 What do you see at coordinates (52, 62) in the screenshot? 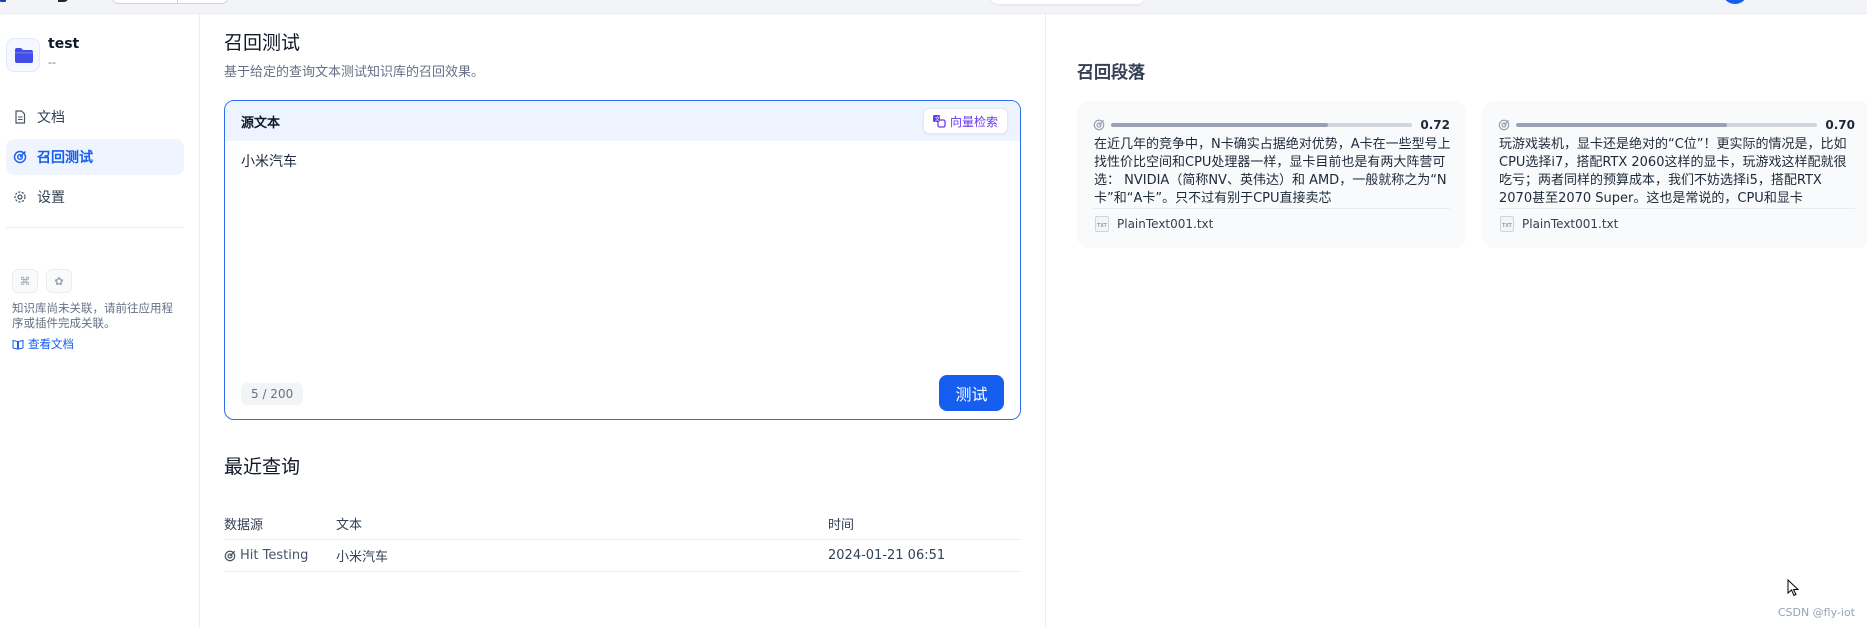
I see `dataset-description: --` at bounding box center [52, 62].